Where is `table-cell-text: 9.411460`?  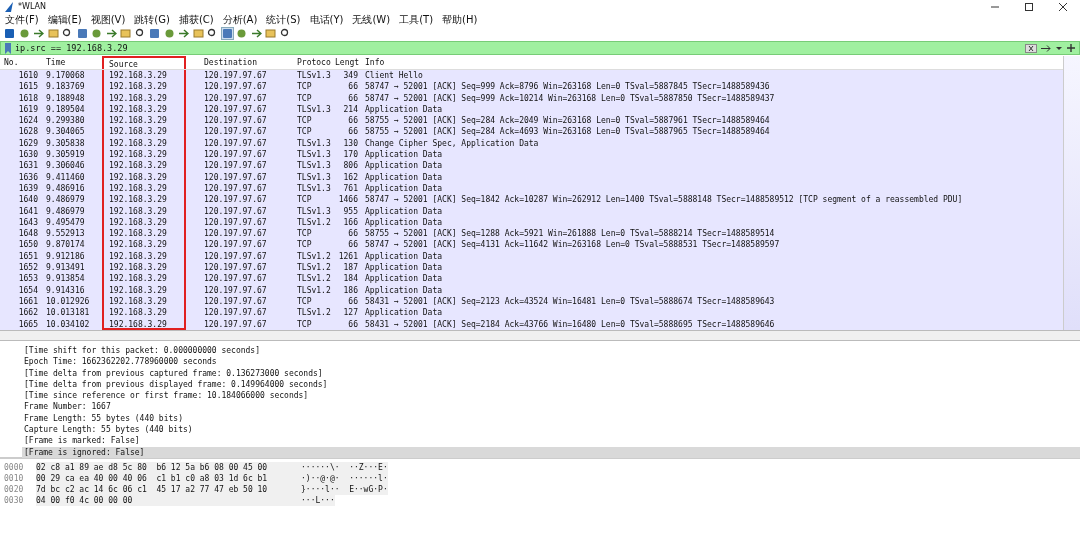 table-cell-text: 9.411460 is located at coordinates (65, 177).